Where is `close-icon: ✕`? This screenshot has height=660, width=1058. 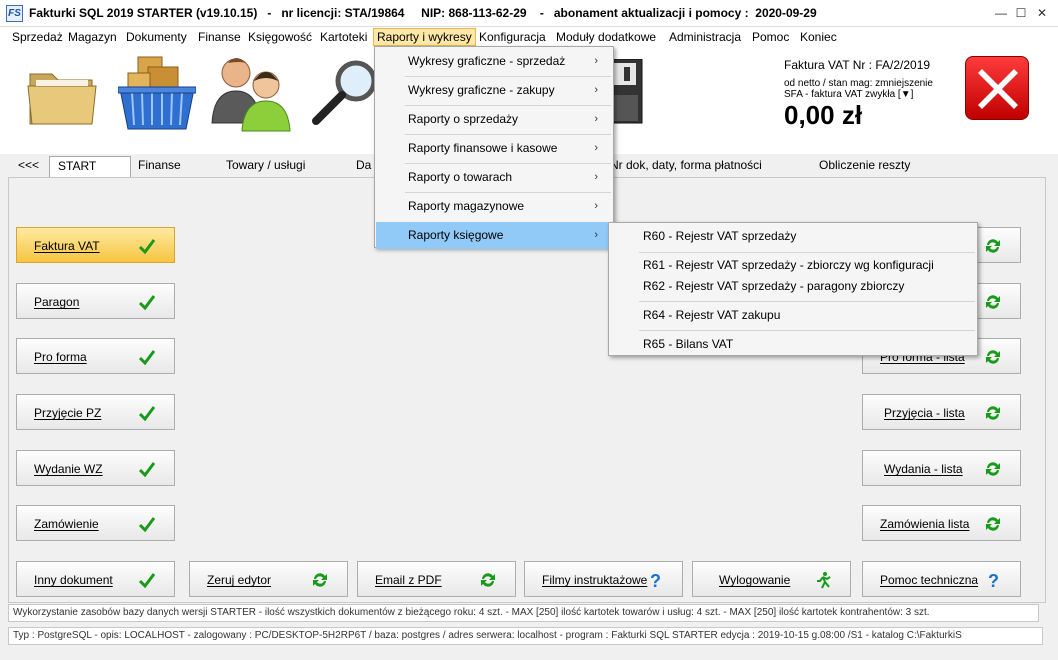
close-icon: ✕ is located at coordinates (1042, 13).